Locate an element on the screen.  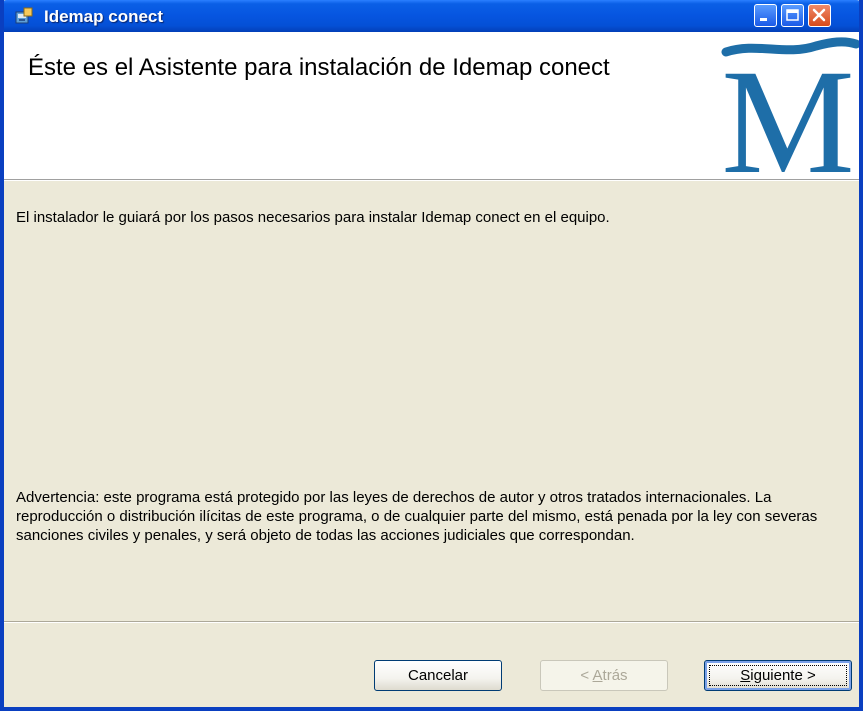
title-bar: Idemap conect is located at coordinates (431, 16).